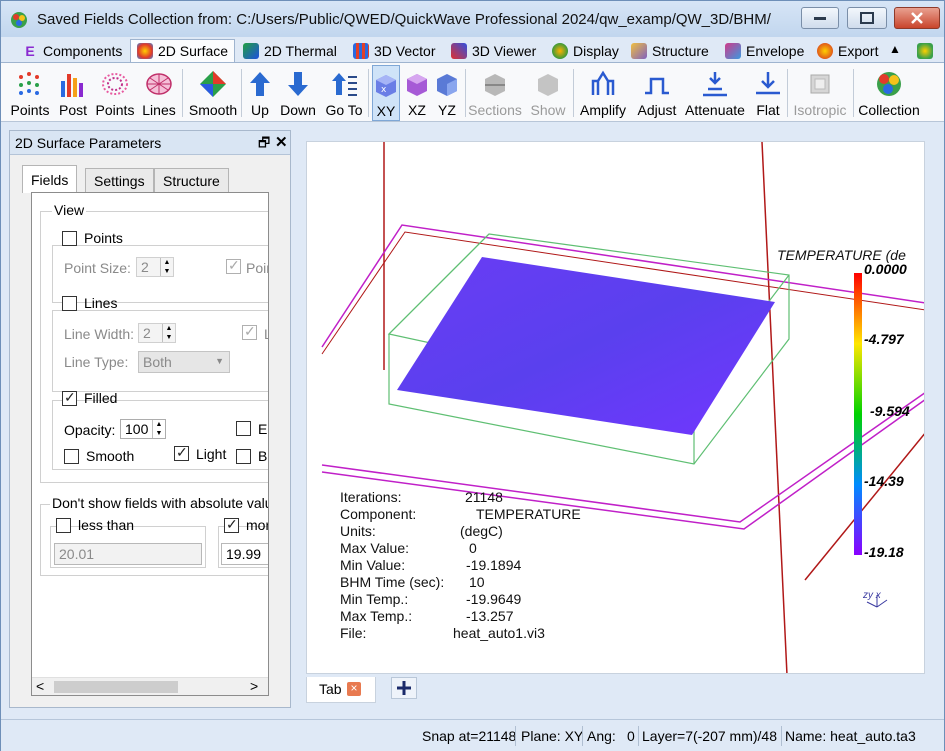  What do you see at coordinates (71, 456) in the screenshot?
I see `smooth-checkbox` at bounding box center [71, 456].